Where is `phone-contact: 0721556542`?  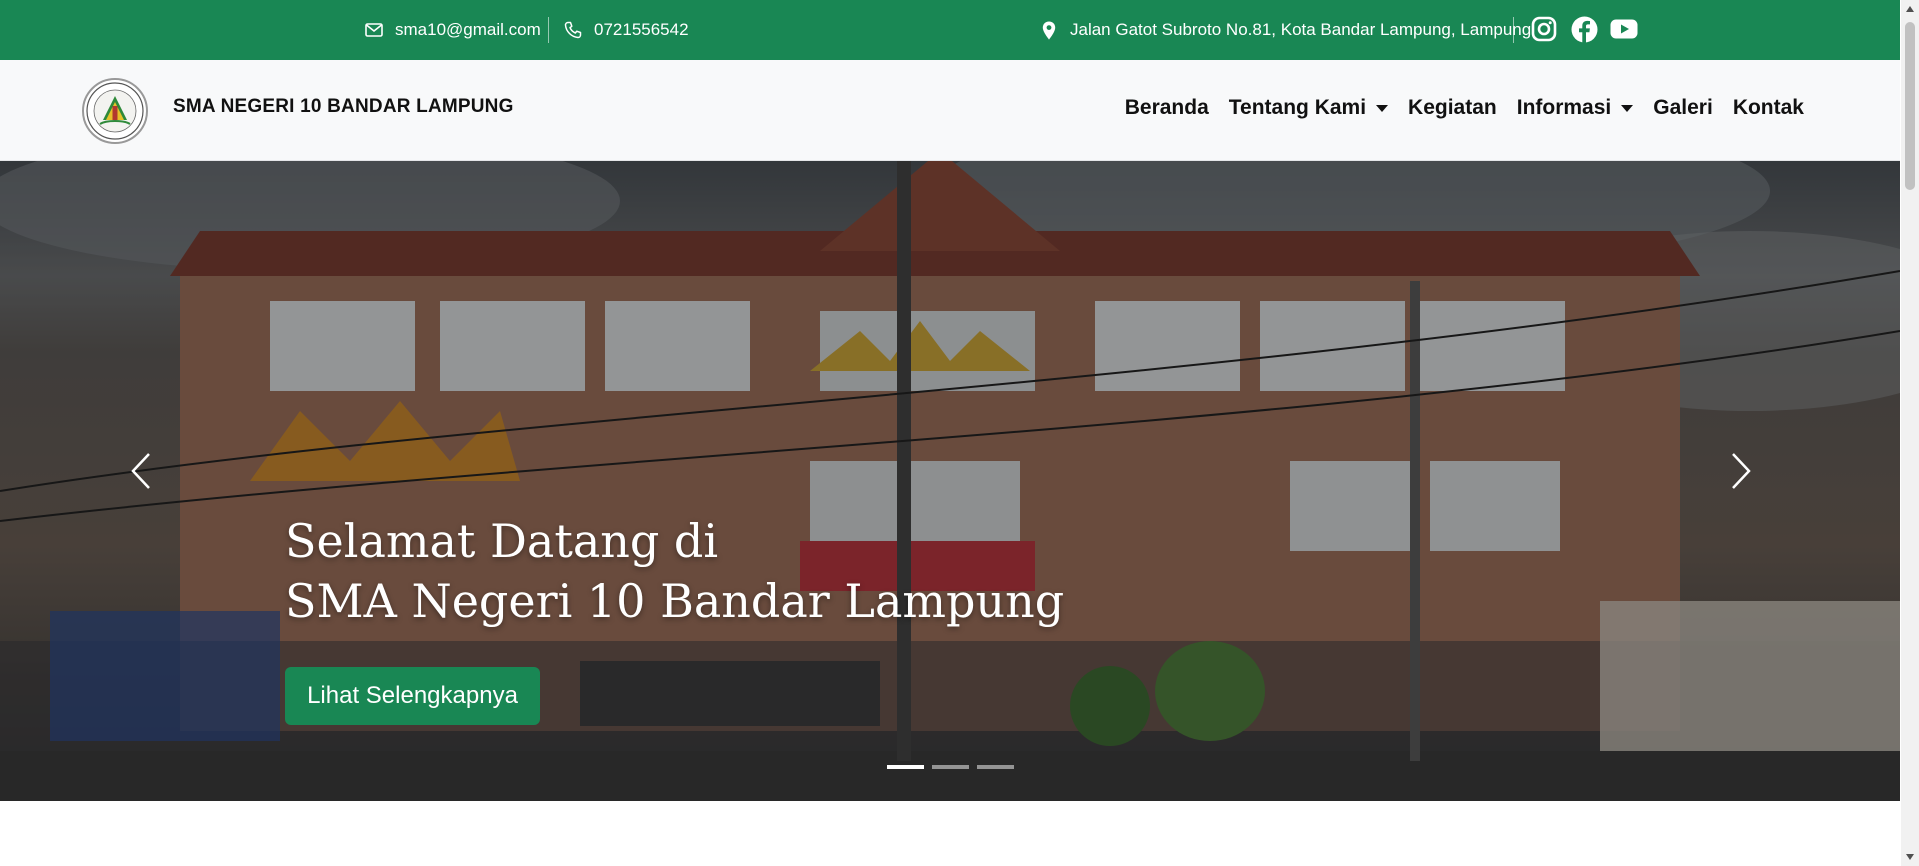
phone-contact: 0721556542 is located at coordinates (625, 30).